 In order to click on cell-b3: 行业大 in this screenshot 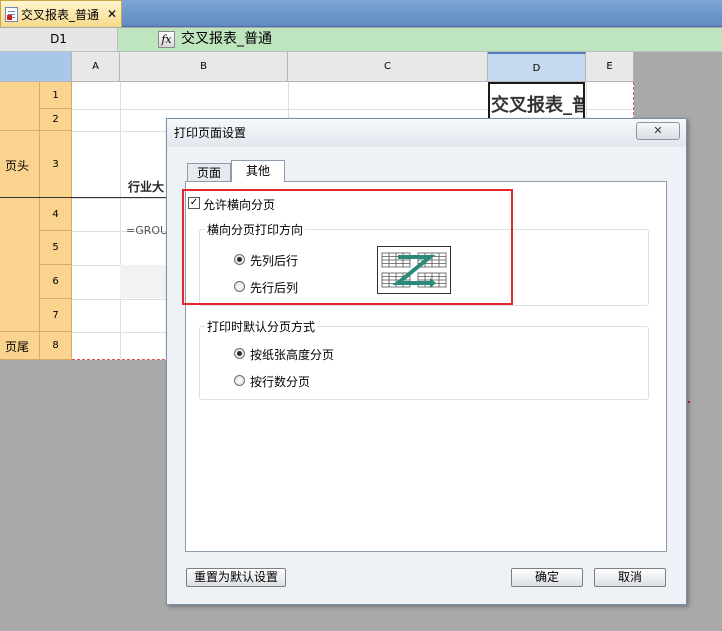, I will do `click(146, 186)`.